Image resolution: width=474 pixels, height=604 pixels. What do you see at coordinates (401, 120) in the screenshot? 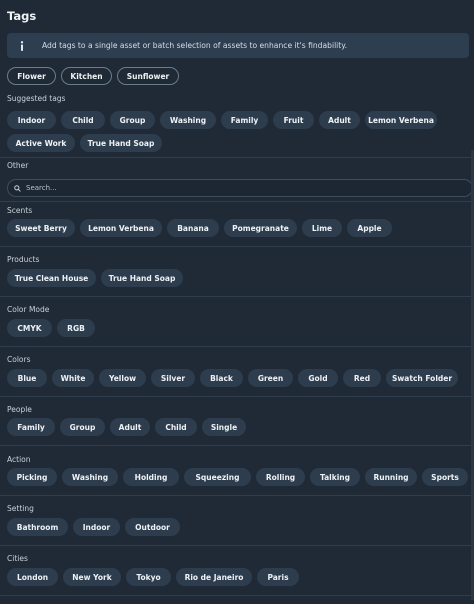
I see `suggested-tag: Lemon Verbena` at bounding box center [401, 120].